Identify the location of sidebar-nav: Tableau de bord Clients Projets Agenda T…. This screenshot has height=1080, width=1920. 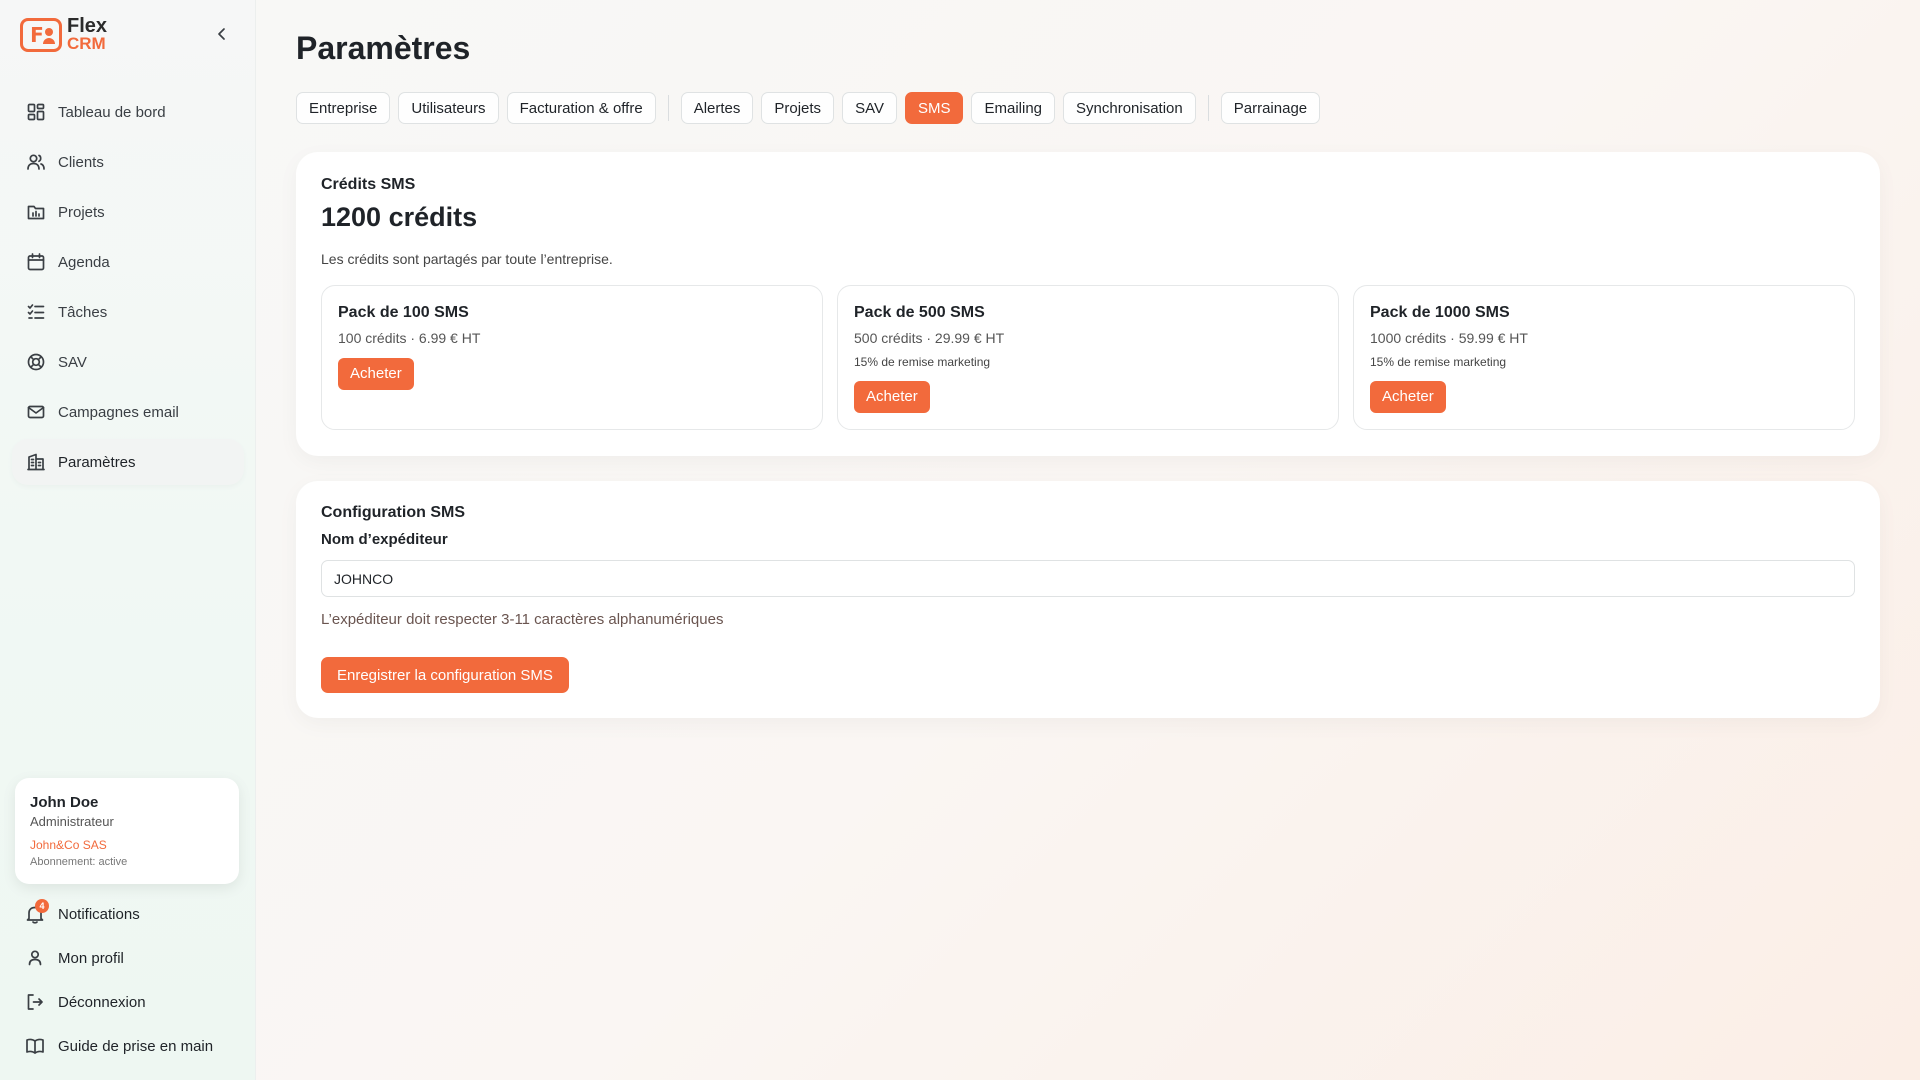
(128, 289).